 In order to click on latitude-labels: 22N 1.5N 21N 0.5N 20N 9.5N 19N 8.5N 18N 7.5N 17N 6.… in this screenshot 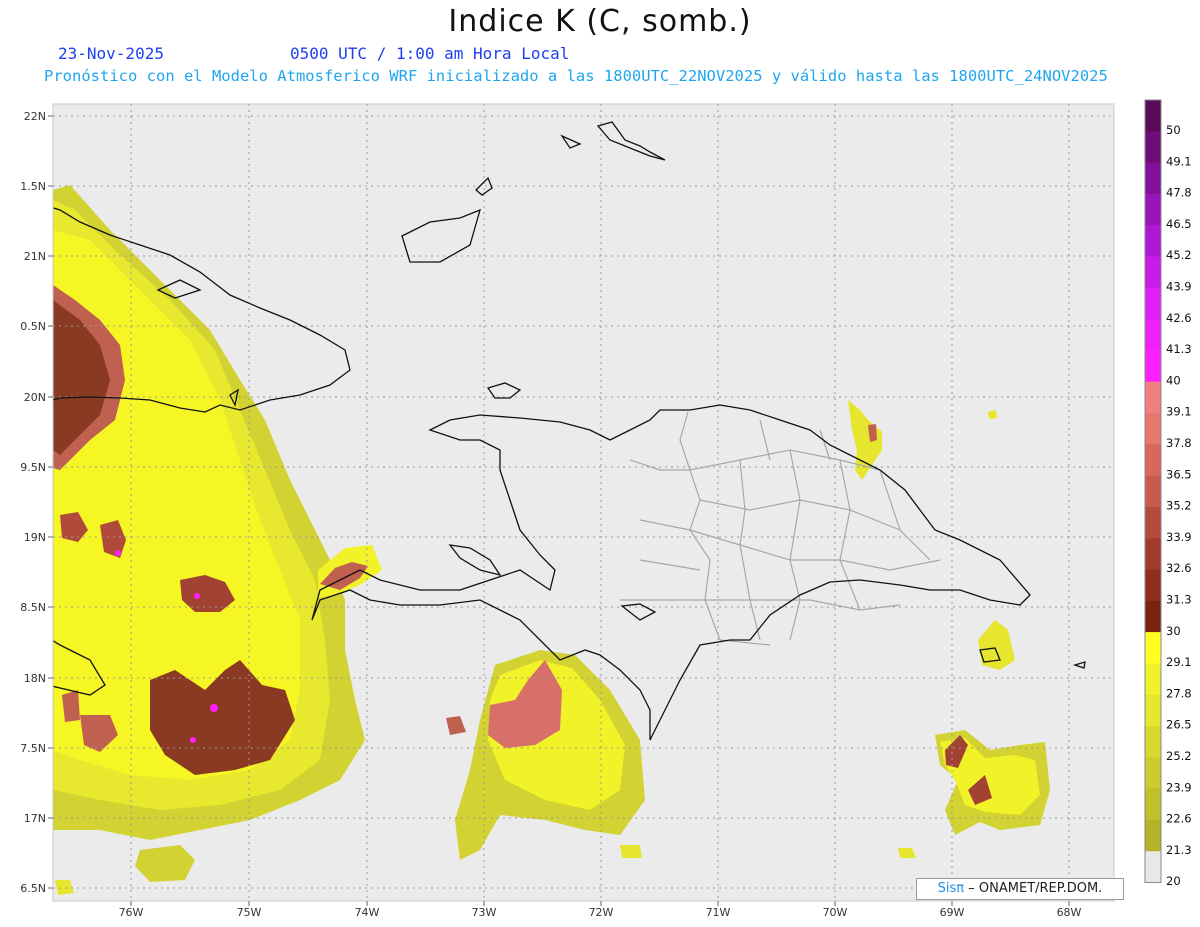, I will do `click(36, 502)`.